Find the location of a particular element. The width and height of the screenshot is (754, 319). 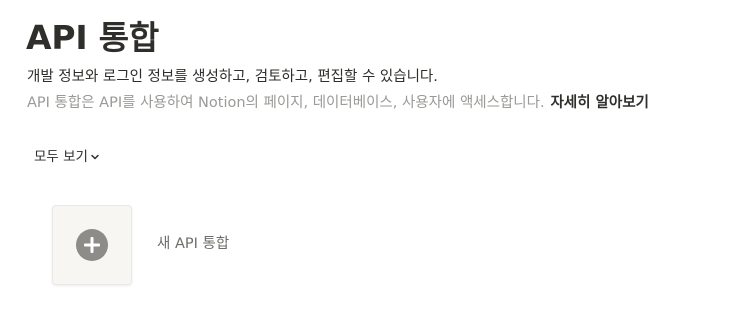

new-integration-card is located at coordinates (92, 245).